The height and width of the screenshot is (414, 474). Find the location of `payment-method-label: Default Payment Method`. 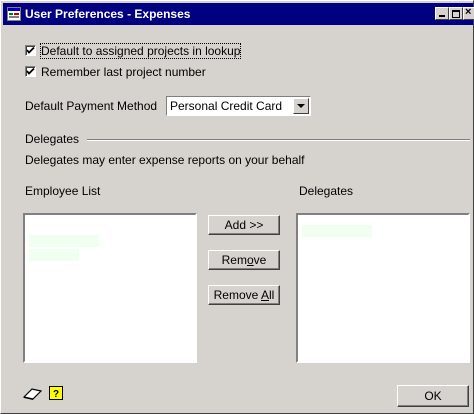

payment-method-label: Default Payment Method is located at coordinates (91, 106).